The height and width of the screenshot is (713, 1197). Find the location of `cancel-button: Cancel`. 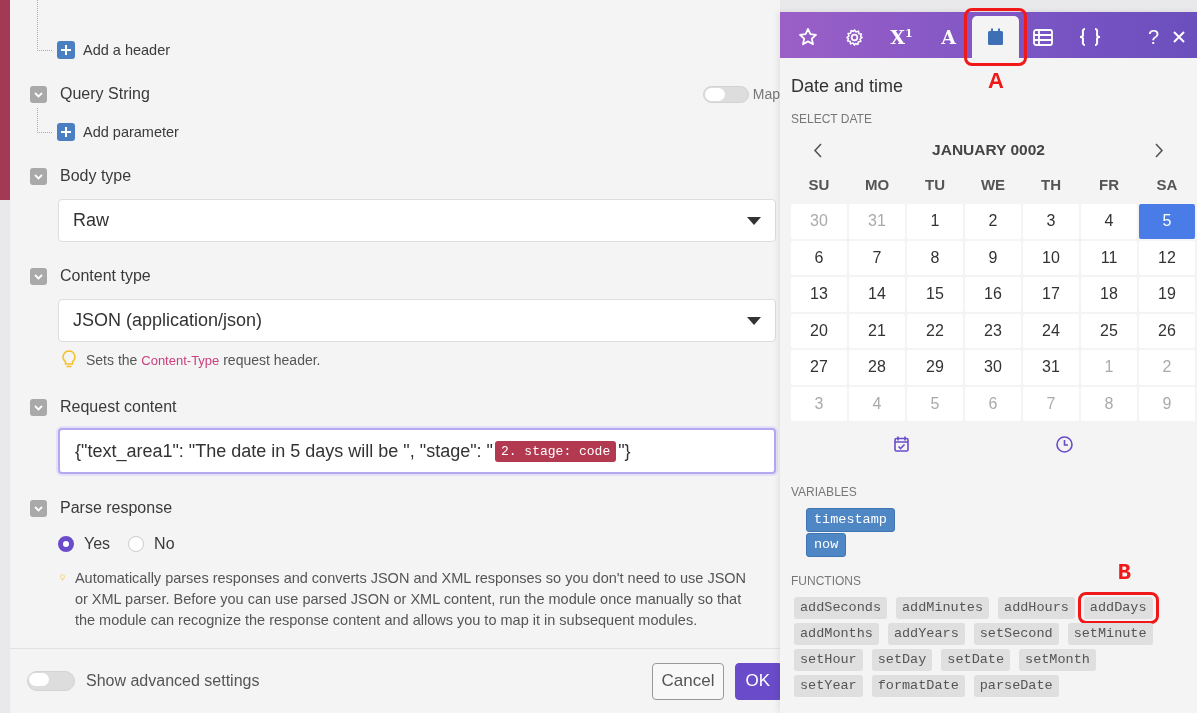

cancel-button: Cancel is located at coordinates (688, 681).